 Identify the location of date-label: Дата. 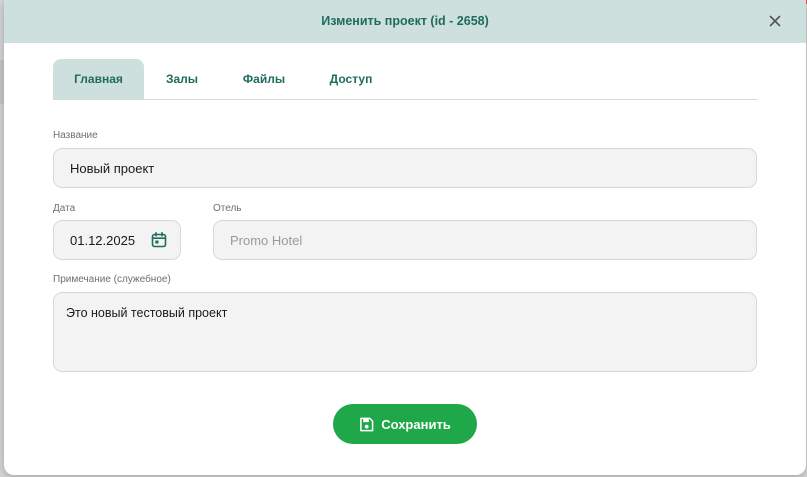
(64, 208).